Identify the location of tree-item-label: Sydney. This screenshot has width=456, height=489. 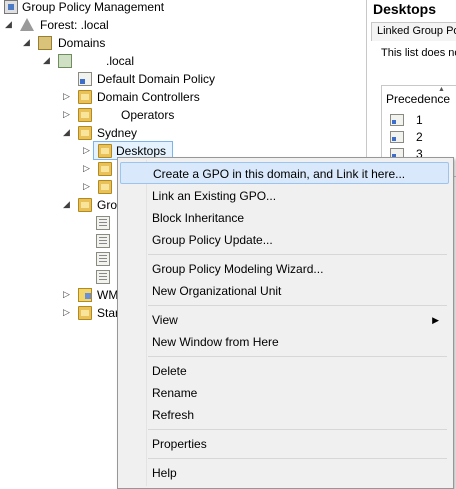
(117, 133).